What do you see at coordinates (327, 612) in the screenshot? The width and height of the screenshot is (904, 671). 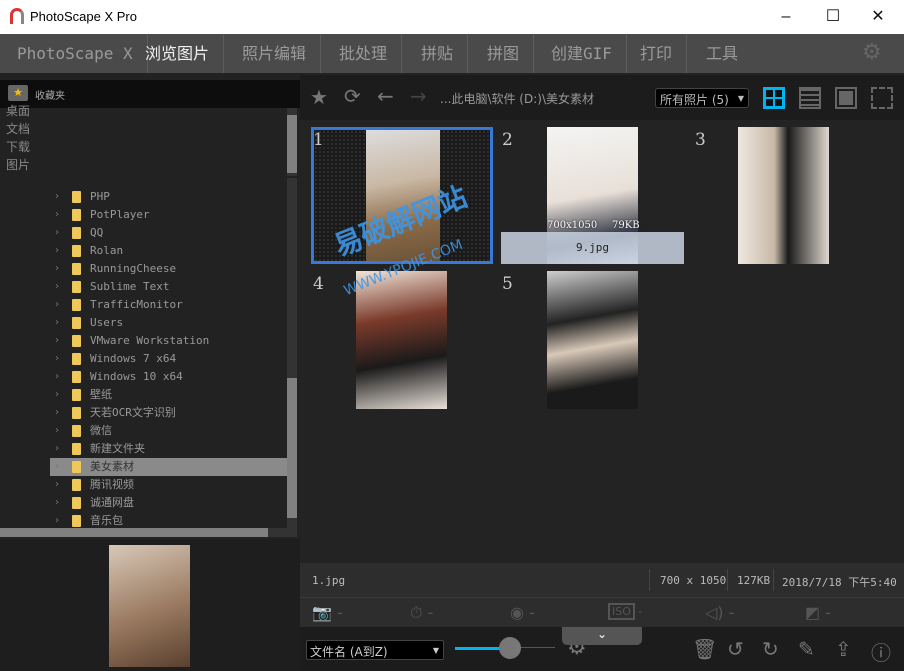 I see `camera-icon: 📷 -` at bounding box center [327, 612].